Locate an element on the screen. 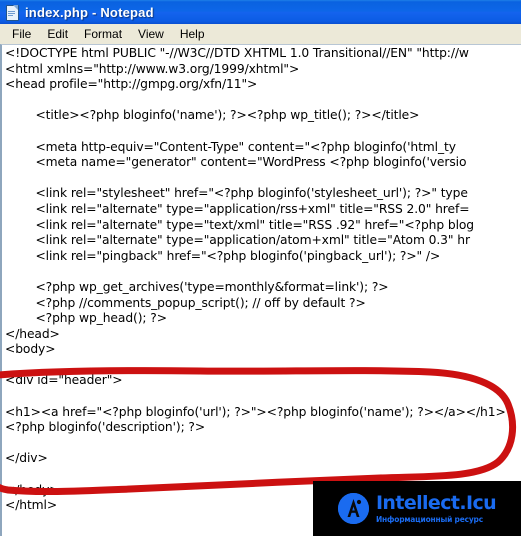  watermark-subtitle: Информационный ресурс is located at coordinates (429, 519).